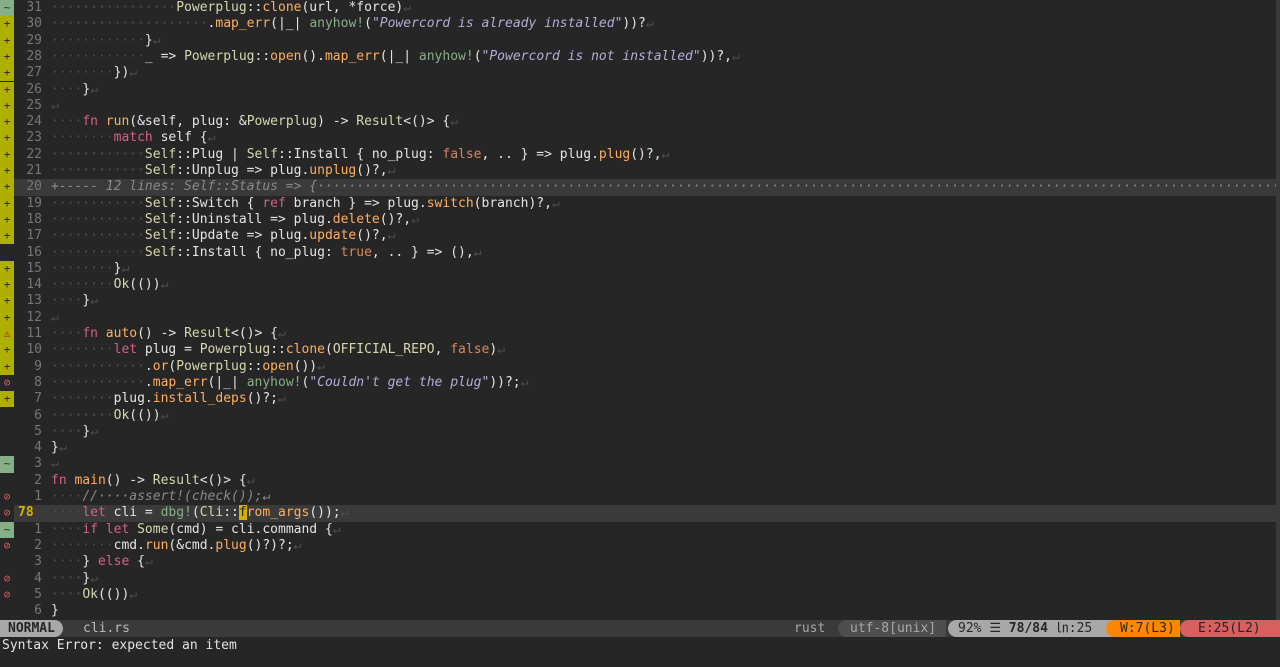 The height and width of the screenshot is (667, 1280). I want to click on code-line: ~1 ····if let Some(cmd) = cli.command {↵, so click(639, 529).